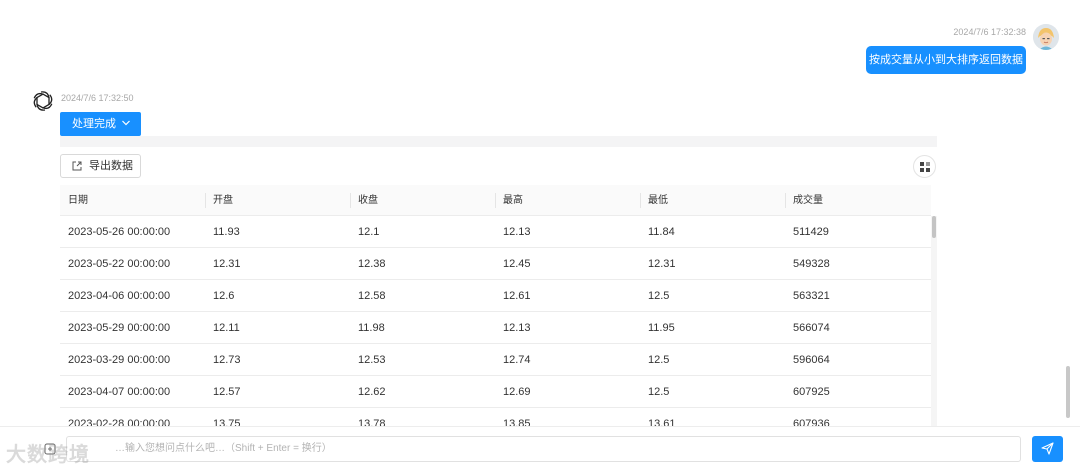 Image resolution: width=1080 pixels, height=473 pixels. What do you see at coordinates (226, 328) in the screenshot?
I see `cell-open: 12.11` at bounding box center [226, 328].